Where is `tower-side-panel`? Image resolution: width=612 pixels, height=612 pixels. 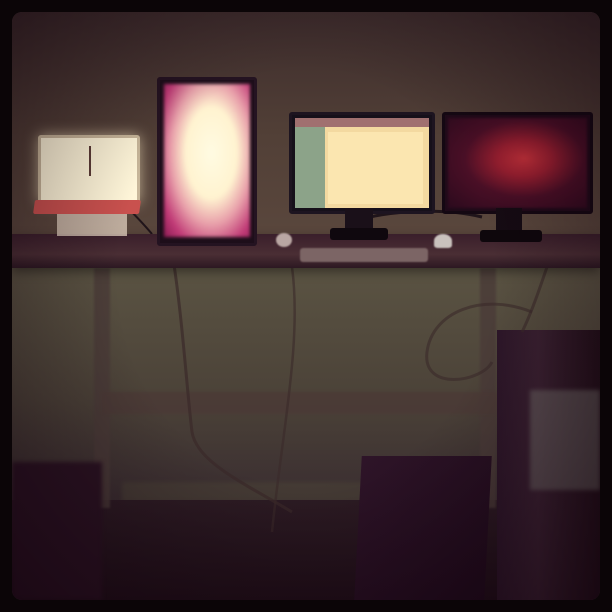 tower-side-panel is located at coordinates (565, 440).